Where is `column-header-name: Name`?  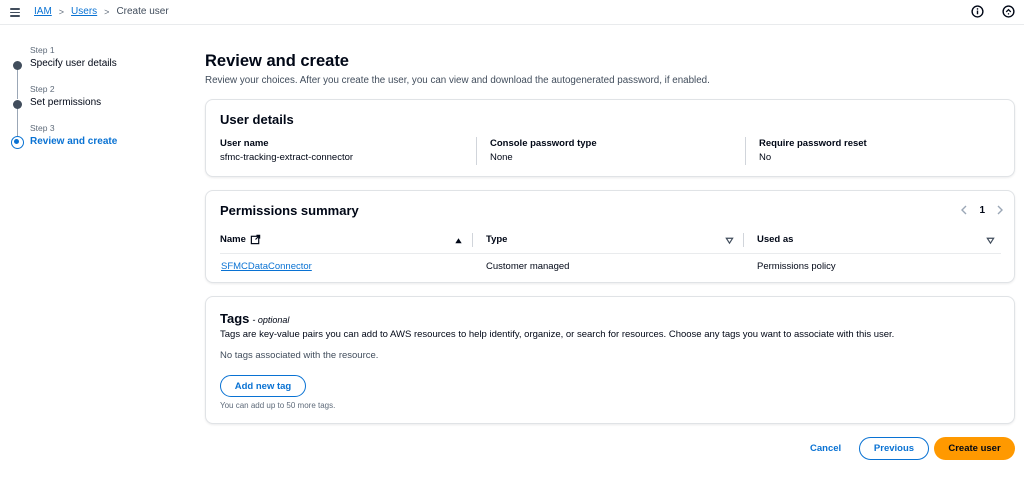 column-header-name: Name is located at coordinates (240, 239).